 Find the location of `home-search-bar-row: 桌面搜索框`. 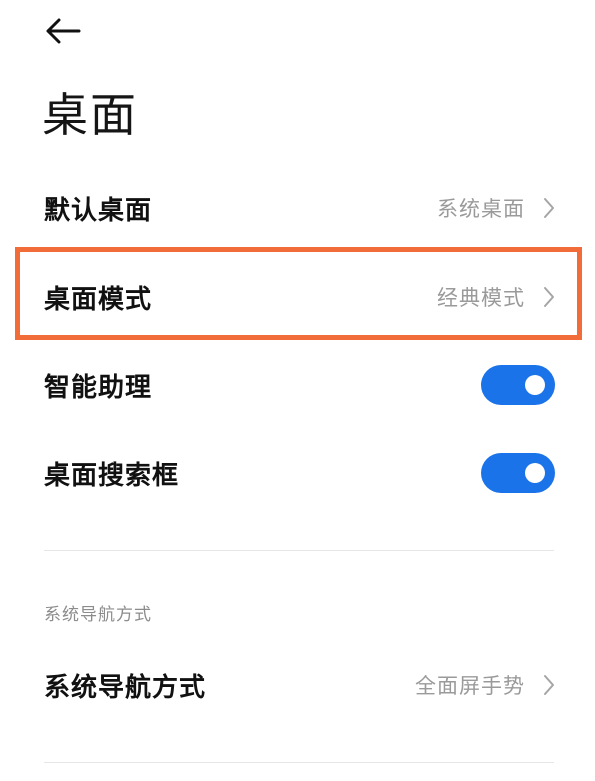

home-search-bar-row: 桌面搜索框 is located at coordinates (297, 473).